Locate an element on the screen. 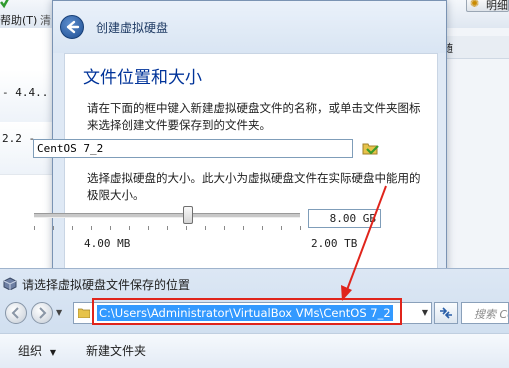 This screenshot has width=509, height=368. wizard-titlebar: 创建虚拟硬盘 is located at coordinates (249, 27).